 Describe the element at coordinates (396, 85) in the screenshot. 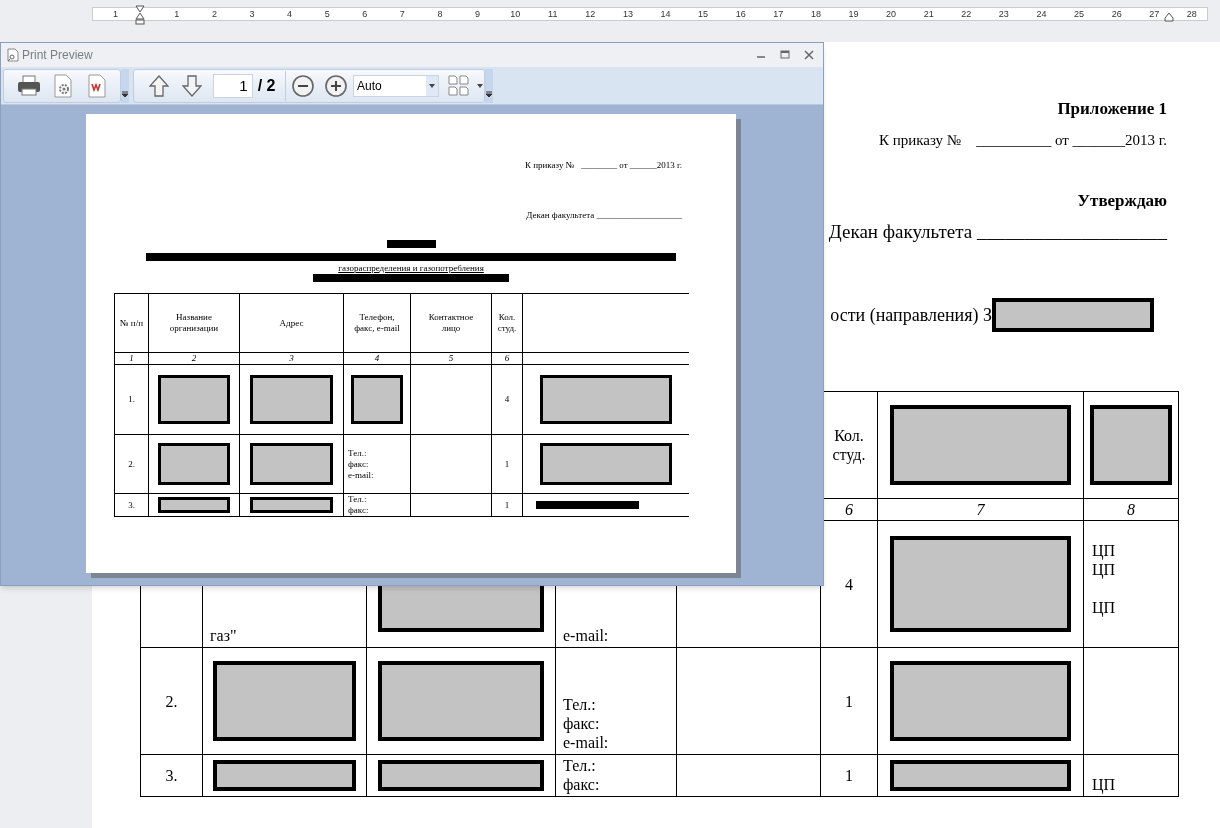

I see `zoom-combo: Auto` at that location.